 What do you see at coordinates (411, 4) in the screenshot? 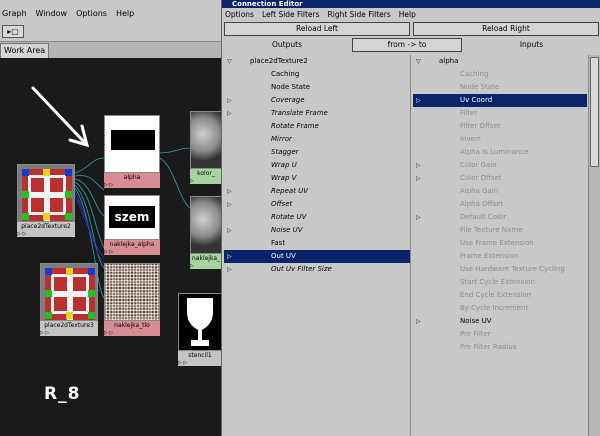
I see `window-title: Connection Editor` at bounding box center [411, 4].